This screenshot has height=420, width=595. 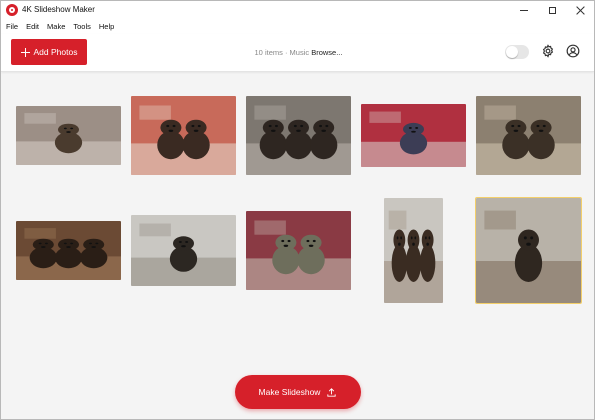 What do you see at coordinates (106, 27) in the screenshot?
I see `menu-help: Help` at bounding box center [106, 27].